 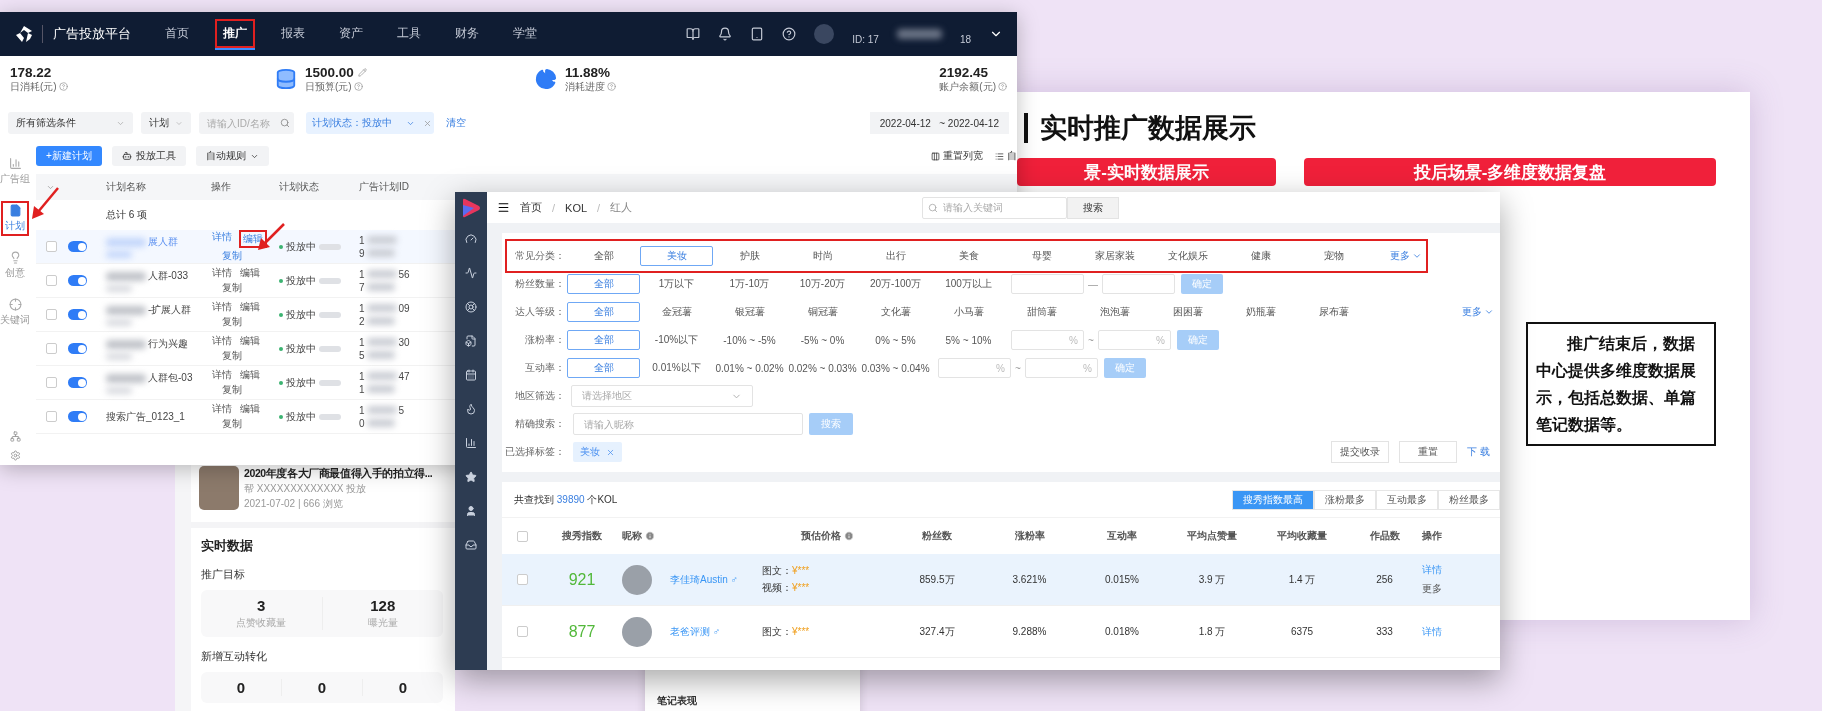 What do you see at coordinates (471, 307) in the screenshot?
I see `lifebuoy-icon` at bounding box center [471, 307].